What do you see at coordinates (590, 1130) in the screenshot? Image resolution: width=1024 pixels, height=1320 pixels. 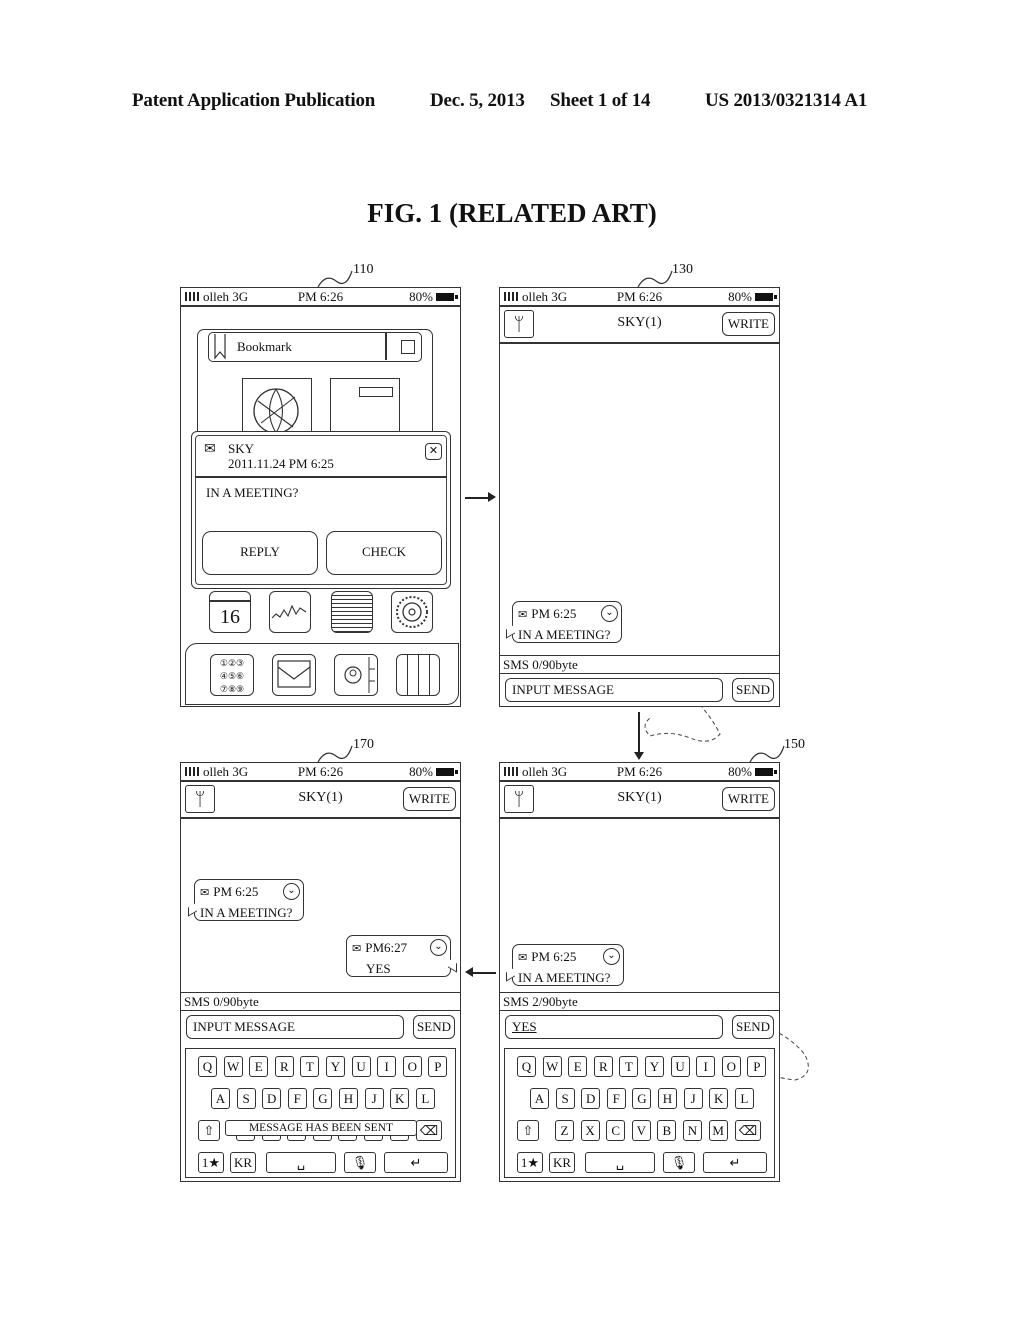 I see `key-x: X` at bounding box center [590, 1130].